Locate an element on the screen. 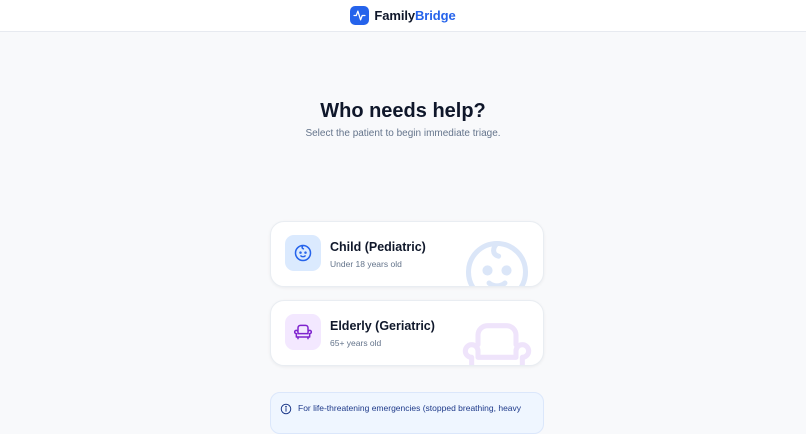 This screenshot has height=434, width=806. elderly-card-description: 65+ years old is located at coordinates (356, 343).